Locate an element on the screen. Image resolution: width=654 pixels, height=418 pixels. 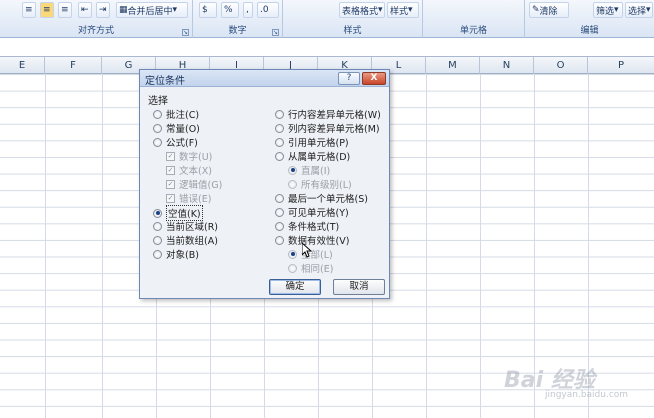
ok-button: 确定 is located at coordinates (295, 287).